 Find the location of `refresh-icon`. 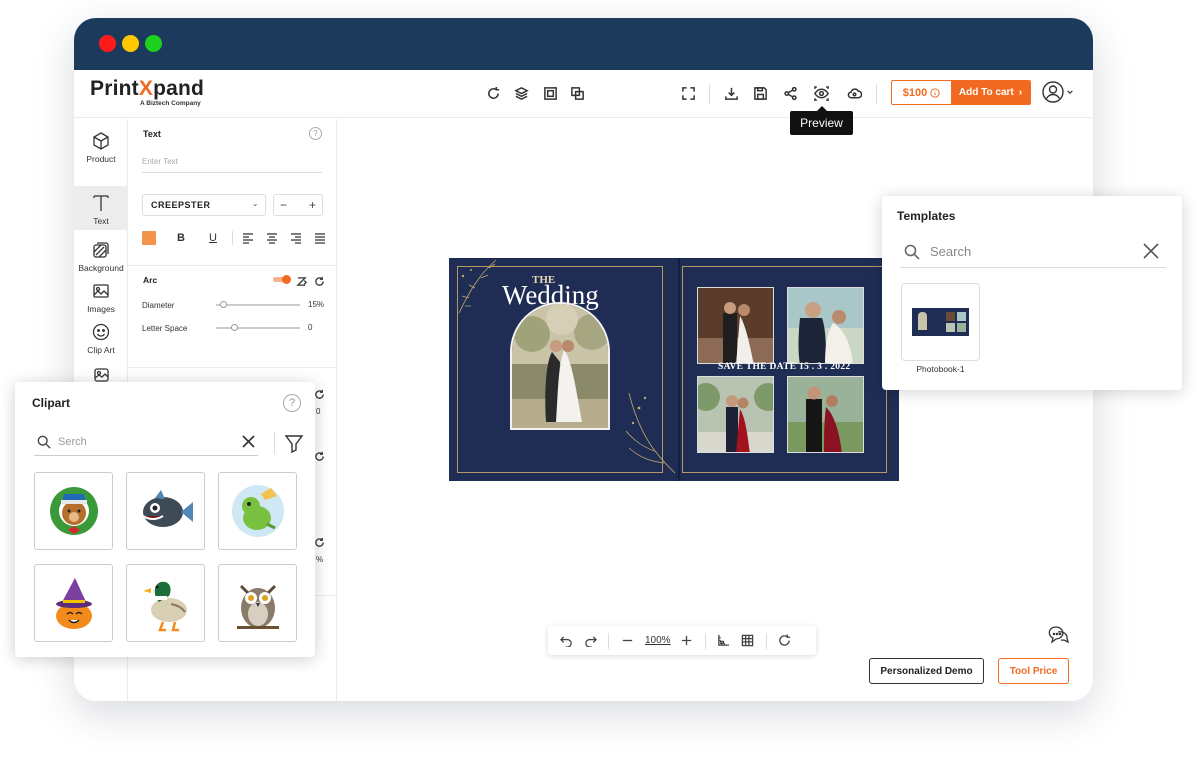

refresh-icon is located at coordinates (493, 93).